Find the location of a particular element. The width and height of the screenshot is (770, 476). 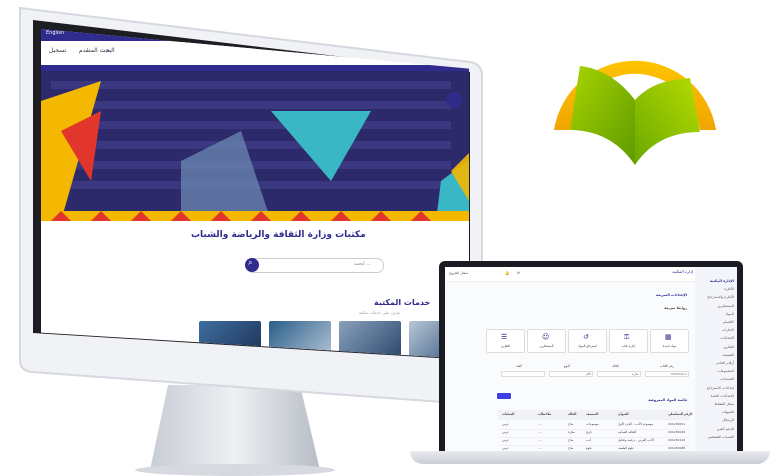

users-icon: ☺ is located at coordinates (546, 337).